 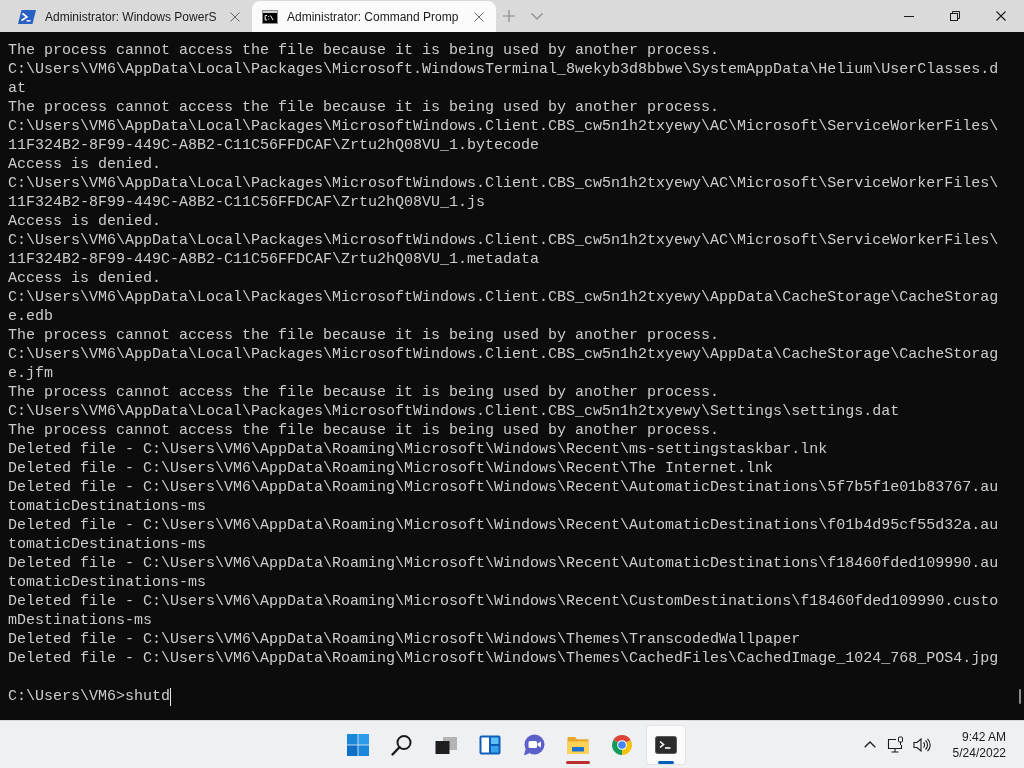 What do you see at coordinates (983, 736) in the screenshot?
I see `clock-time: 9:42 AM` at bounding box center [983, 736].